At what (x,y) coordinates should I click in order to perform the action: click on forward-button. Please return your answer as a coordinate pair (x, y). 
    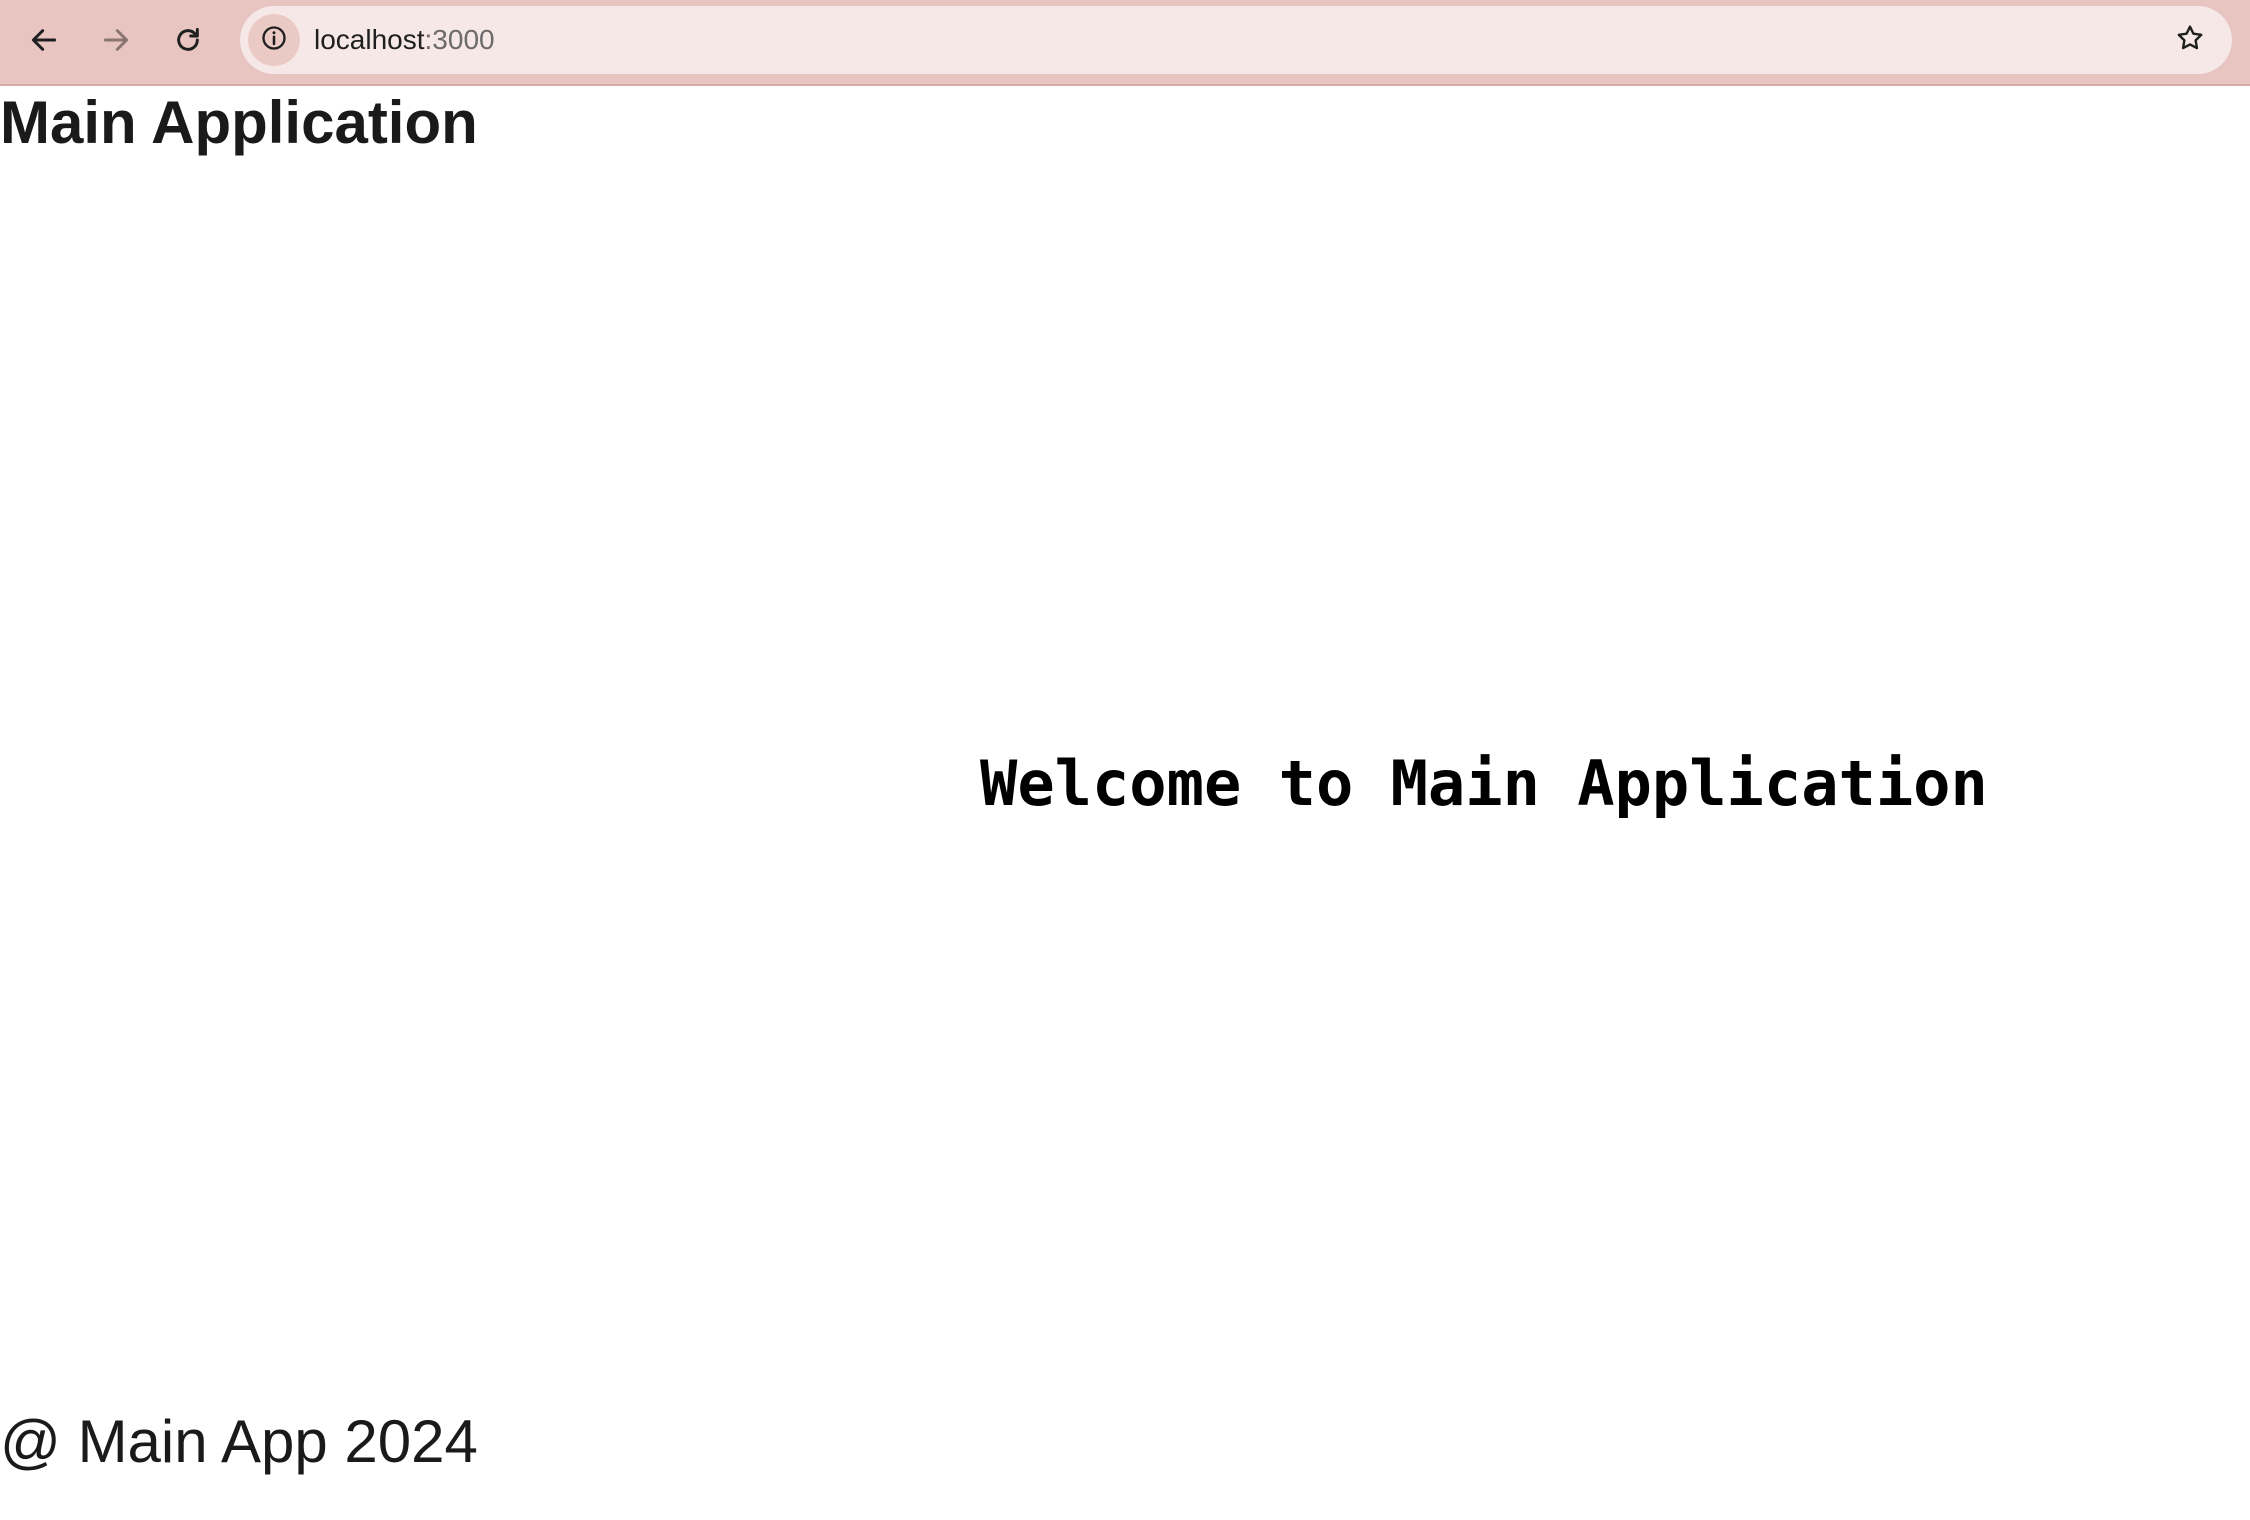
    Looking at the image, I should click on (116, 40).